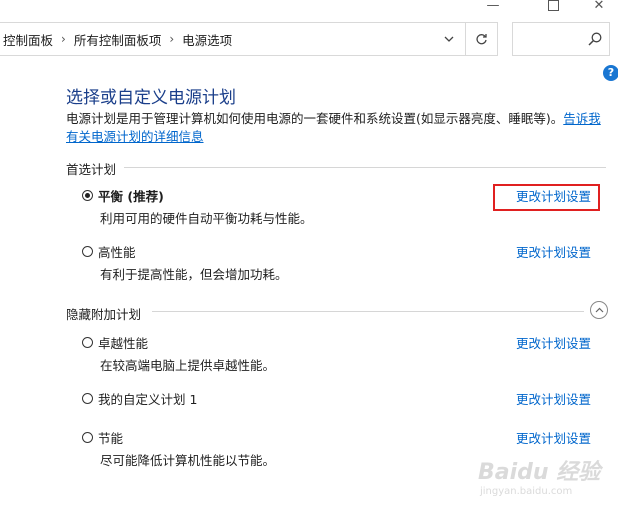 The height and width of the screenshot is (510, 618). I want to click on refresh-button, so click(481, 39).